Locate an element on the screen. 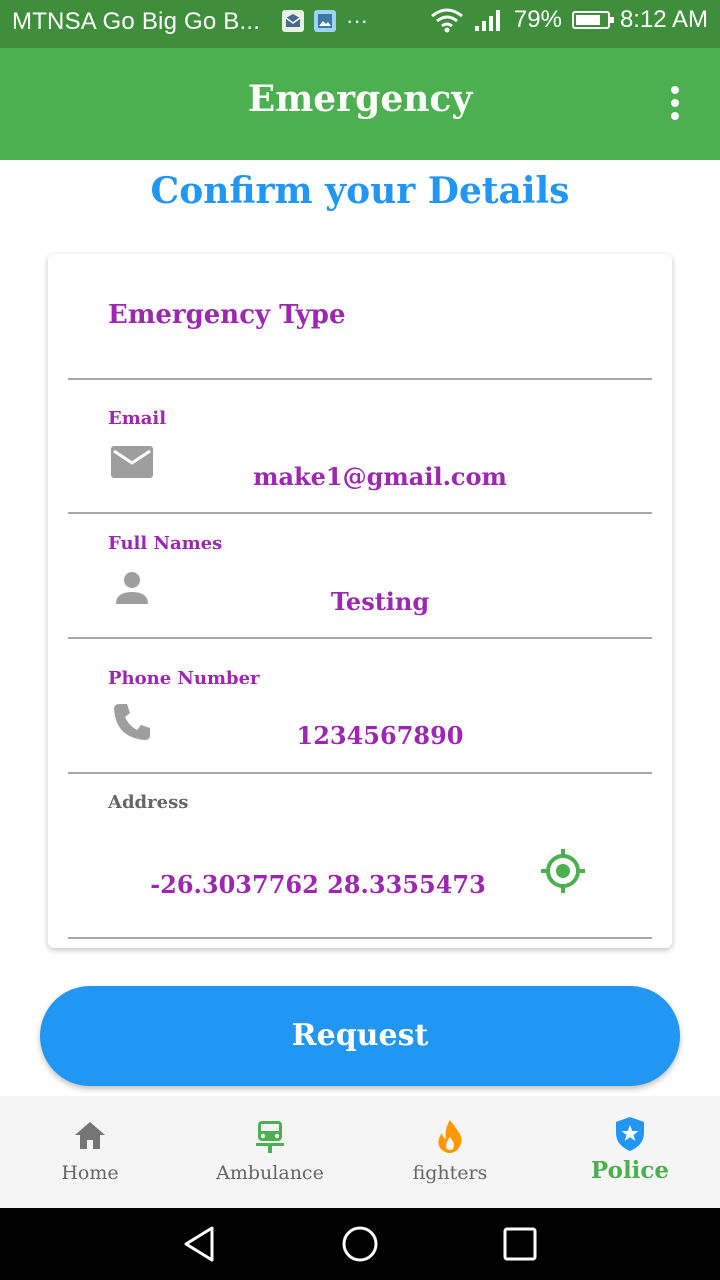 The height and width of the screenshot is (1280, 720). nav-item-fighters: fighters is located at coordinates (450, 1152).